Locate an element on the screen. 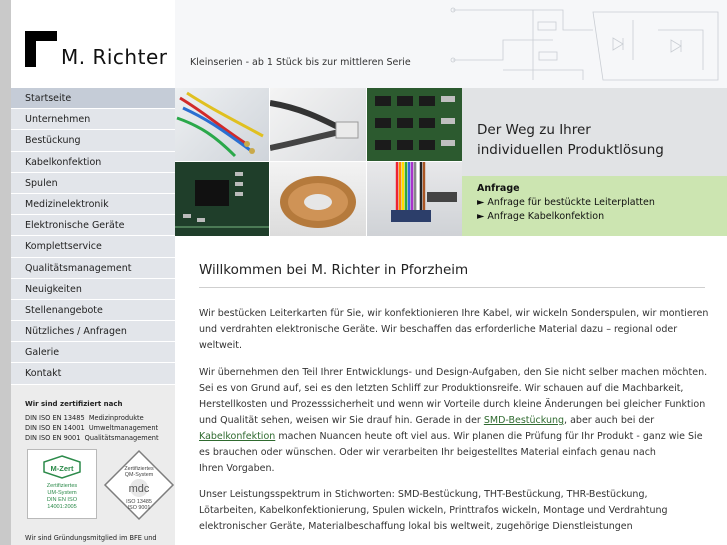 Image resolution: width=727 pixels, height=545 pixels. membership-note: Wir sind Gründungsmitglied im BFE und is located at coordinates (91, 538).